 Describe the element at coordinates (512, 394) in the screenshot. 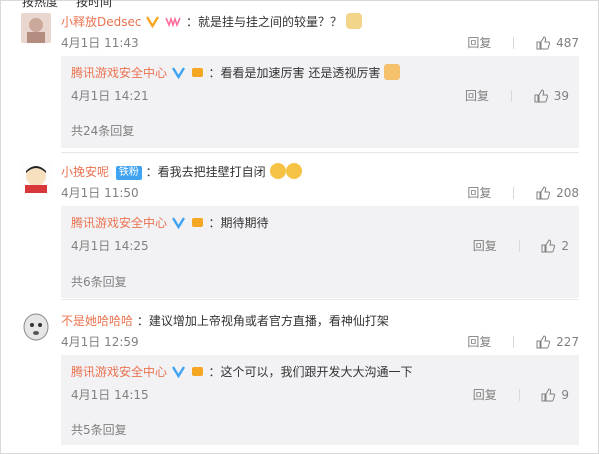

I see `reply-actions: 回复 9` at that location.